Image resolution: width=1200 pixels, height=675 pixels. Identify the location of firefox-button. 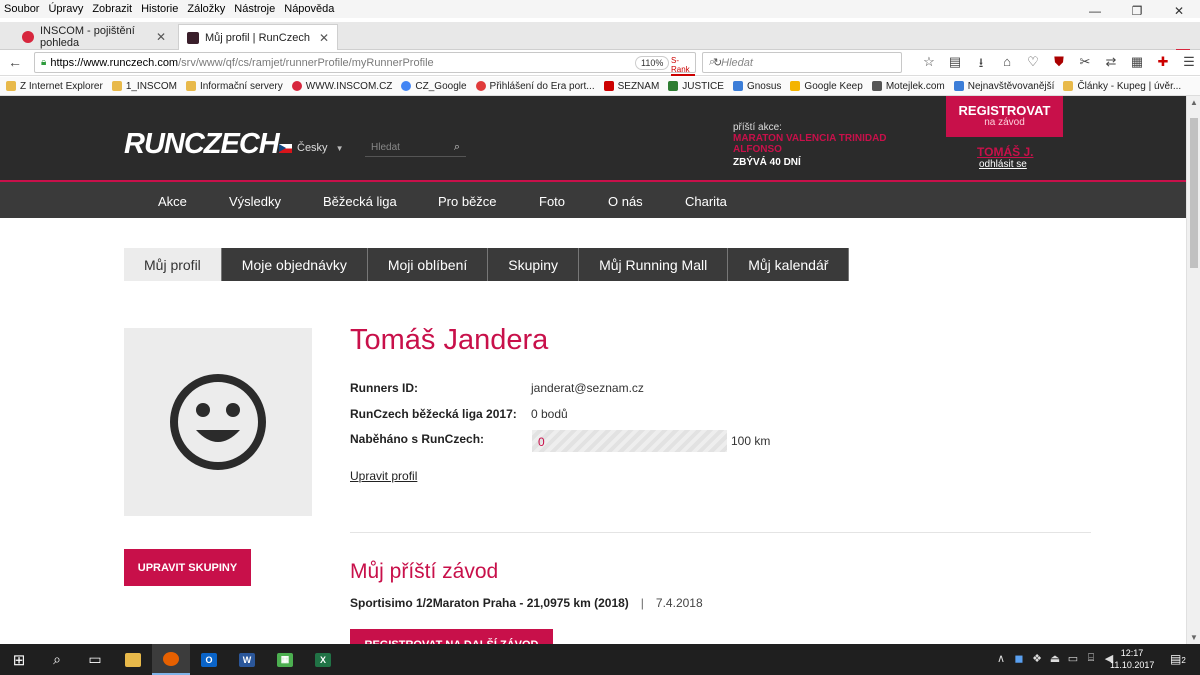
(171, 659).